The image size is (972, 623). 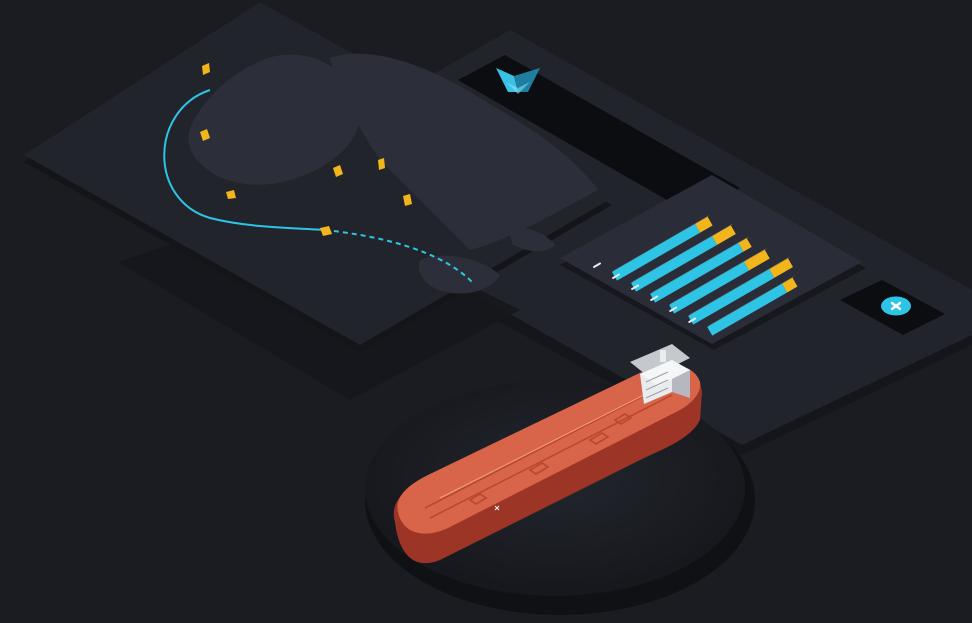 What do you see at coordinates (381, 164) in the screenshot?
I see `vessel-marker` at bounding box center [381, 164].